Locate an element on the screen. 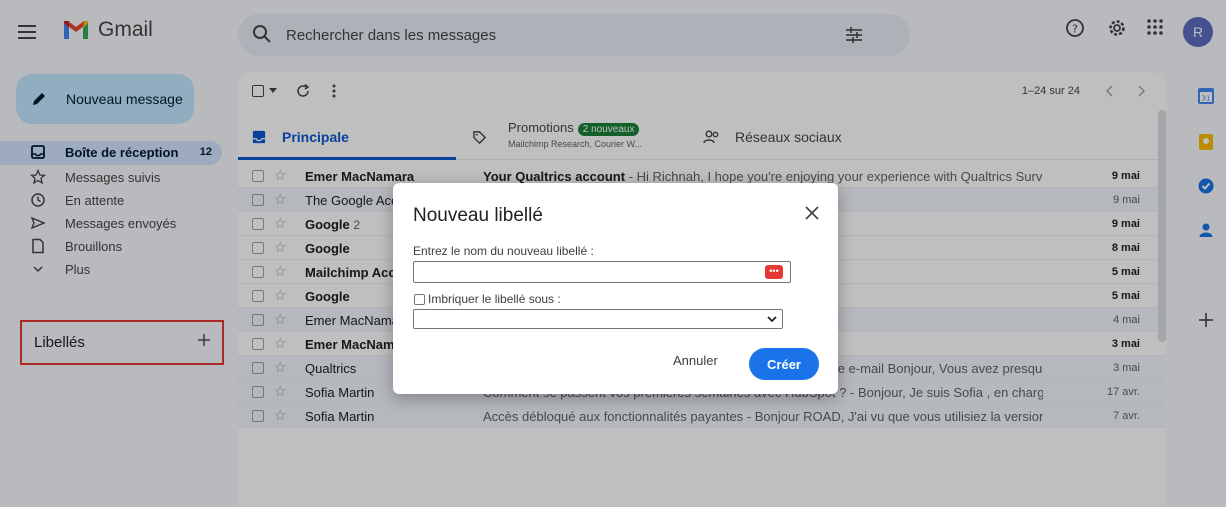  password-manager-icon: ••• is located at coordinates (774, 272).